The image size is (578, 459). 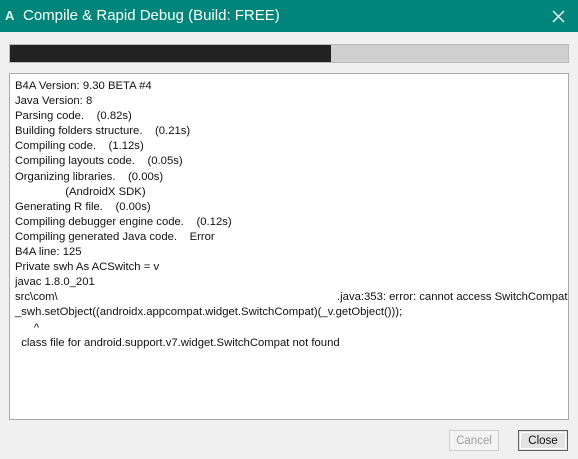 What do you see at coordinates (10, 15) in the screenshot?
I see `app-logo-icon: A` at bounding box center [10, 15].